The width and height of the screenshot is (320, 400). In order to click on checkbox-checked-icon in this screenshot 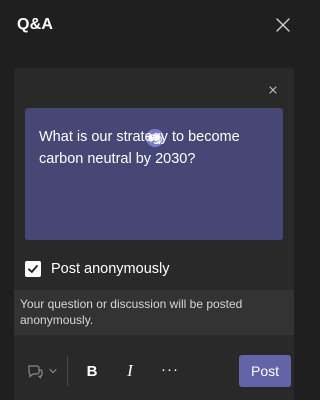, I will do `click(33, 269)`.